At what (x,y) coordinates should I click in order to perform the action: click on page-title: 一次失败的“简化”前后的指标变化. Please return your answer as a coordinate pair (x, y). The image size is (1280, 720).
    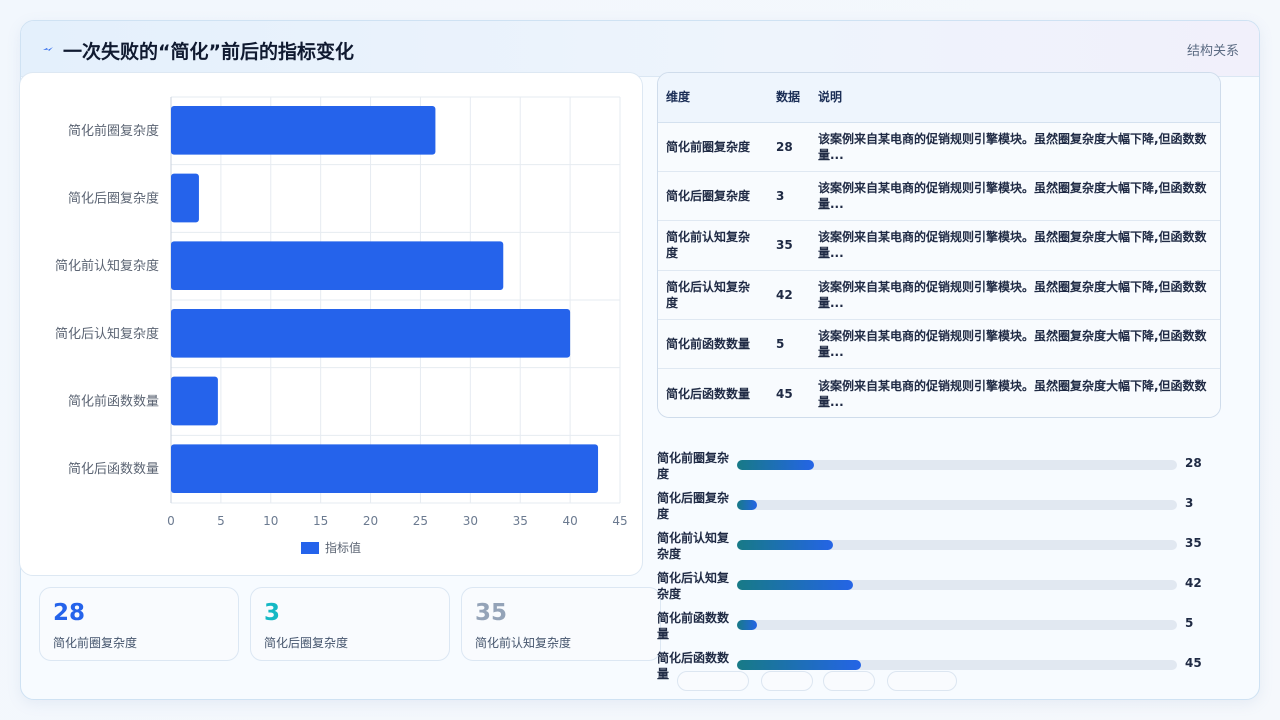
    Looking at the image, I should click on (208, 52).